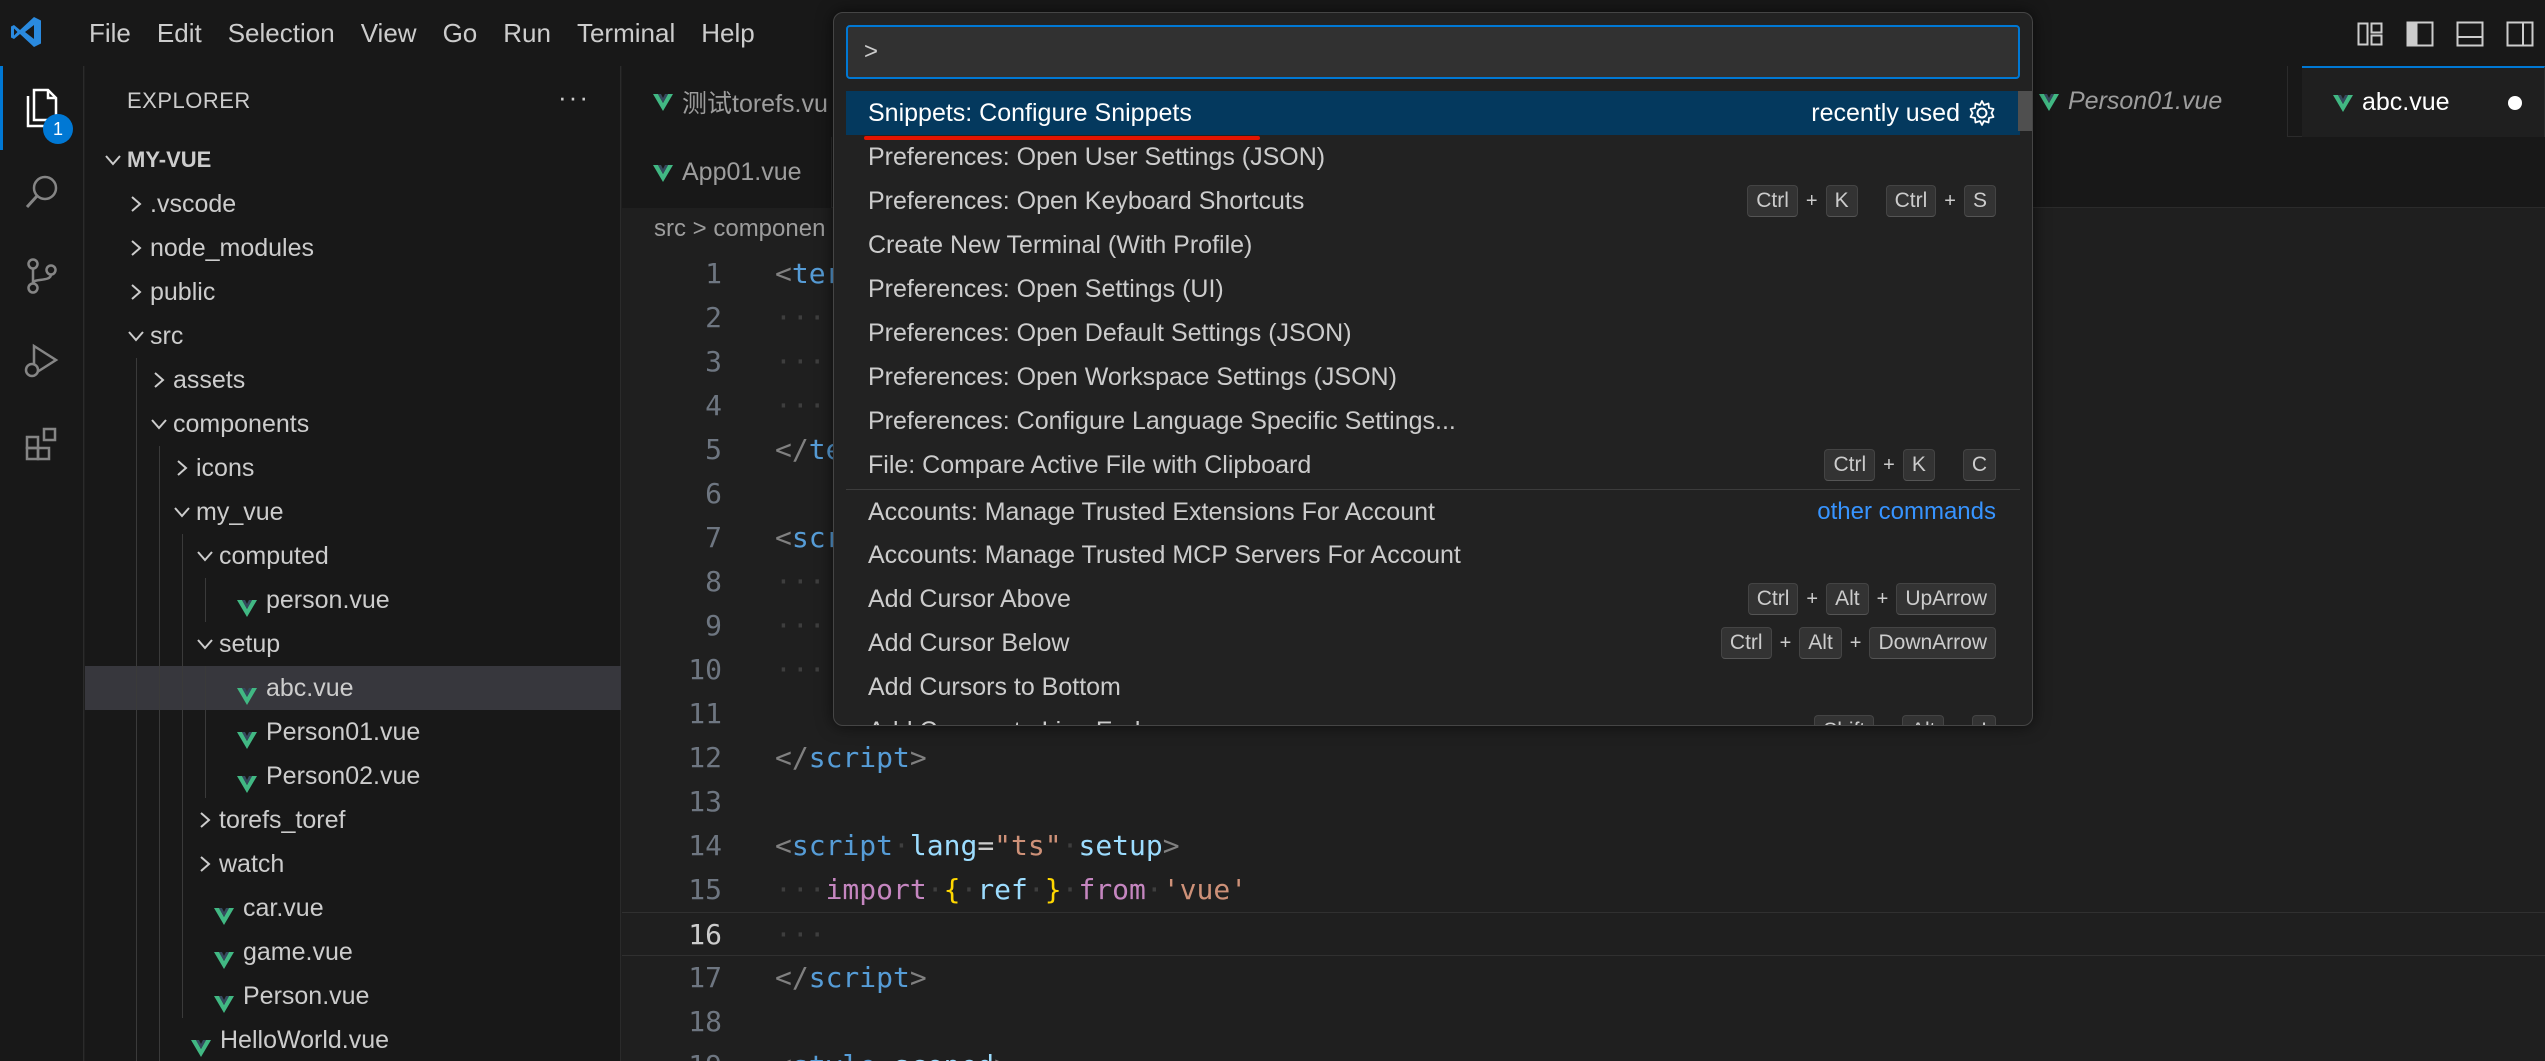 This screenshot has height=1061, width=2545. Describe the element at coordinates (343, 732) in the screenshot. I see `tree-item-label: Person01.vue` at that location.